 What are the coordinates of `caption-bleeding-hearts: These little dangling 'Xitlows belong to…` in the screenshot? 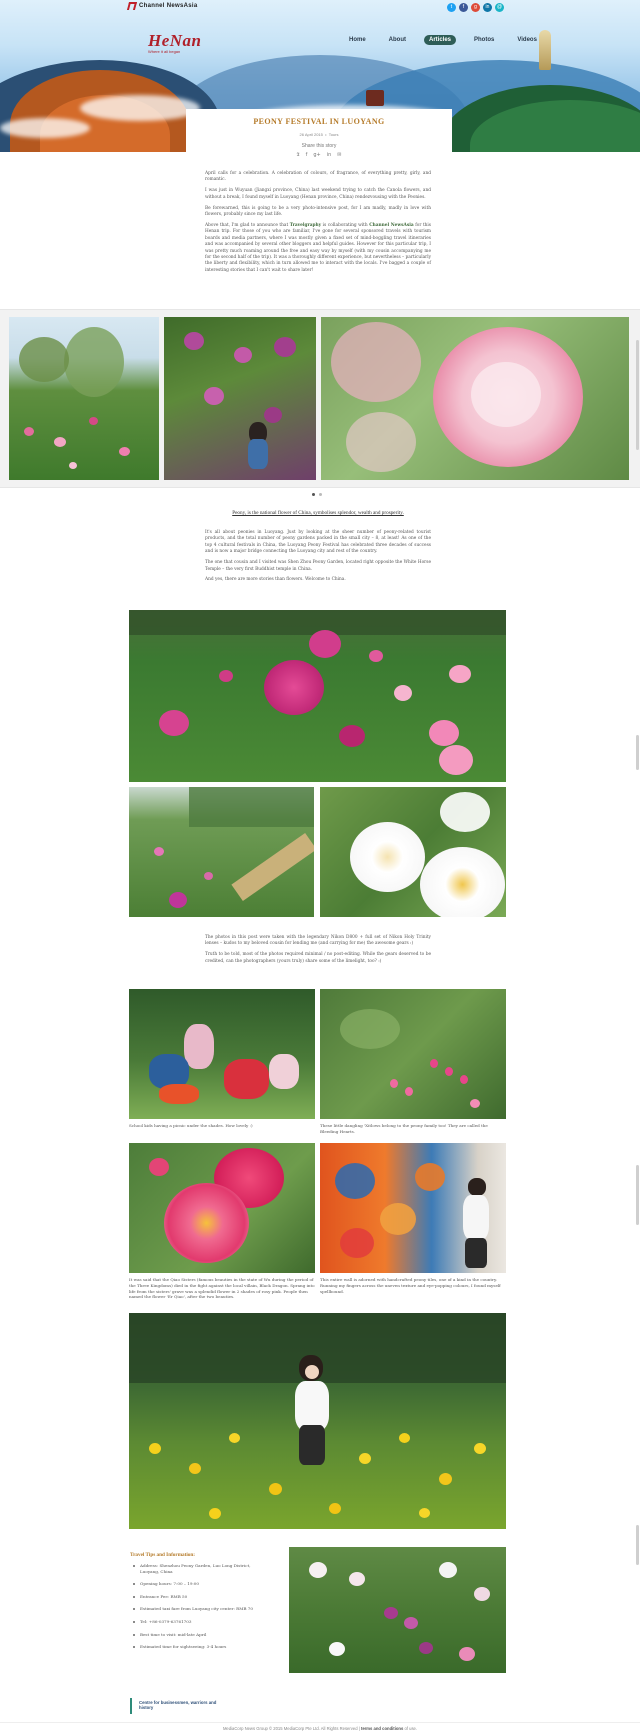 It's located at (404, 1128).